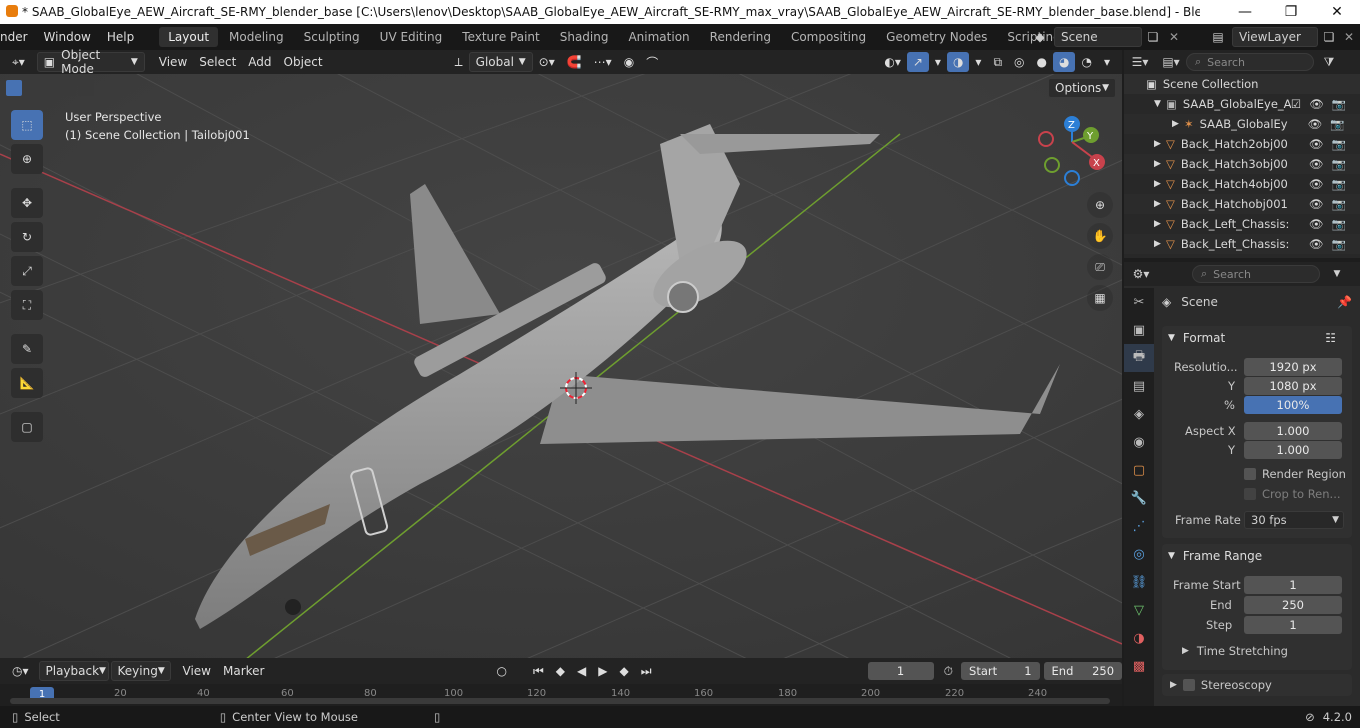 The image size is (1360, 728). I want to click on list-item: ▶ ▽ Back_Hatch2obj00 👁 📷, so click(1242, 144).